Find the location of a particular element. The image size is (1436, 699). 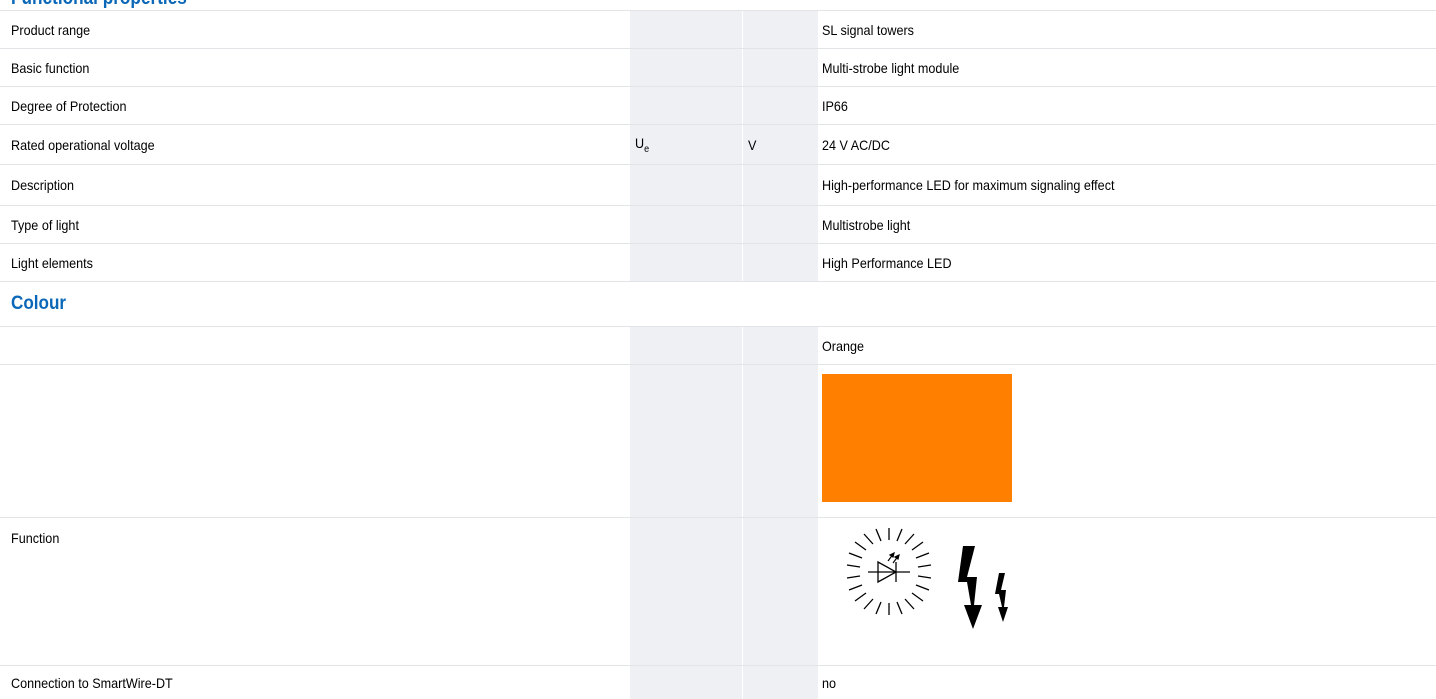

row-label: Basic function is located at coordinates (50, 67).